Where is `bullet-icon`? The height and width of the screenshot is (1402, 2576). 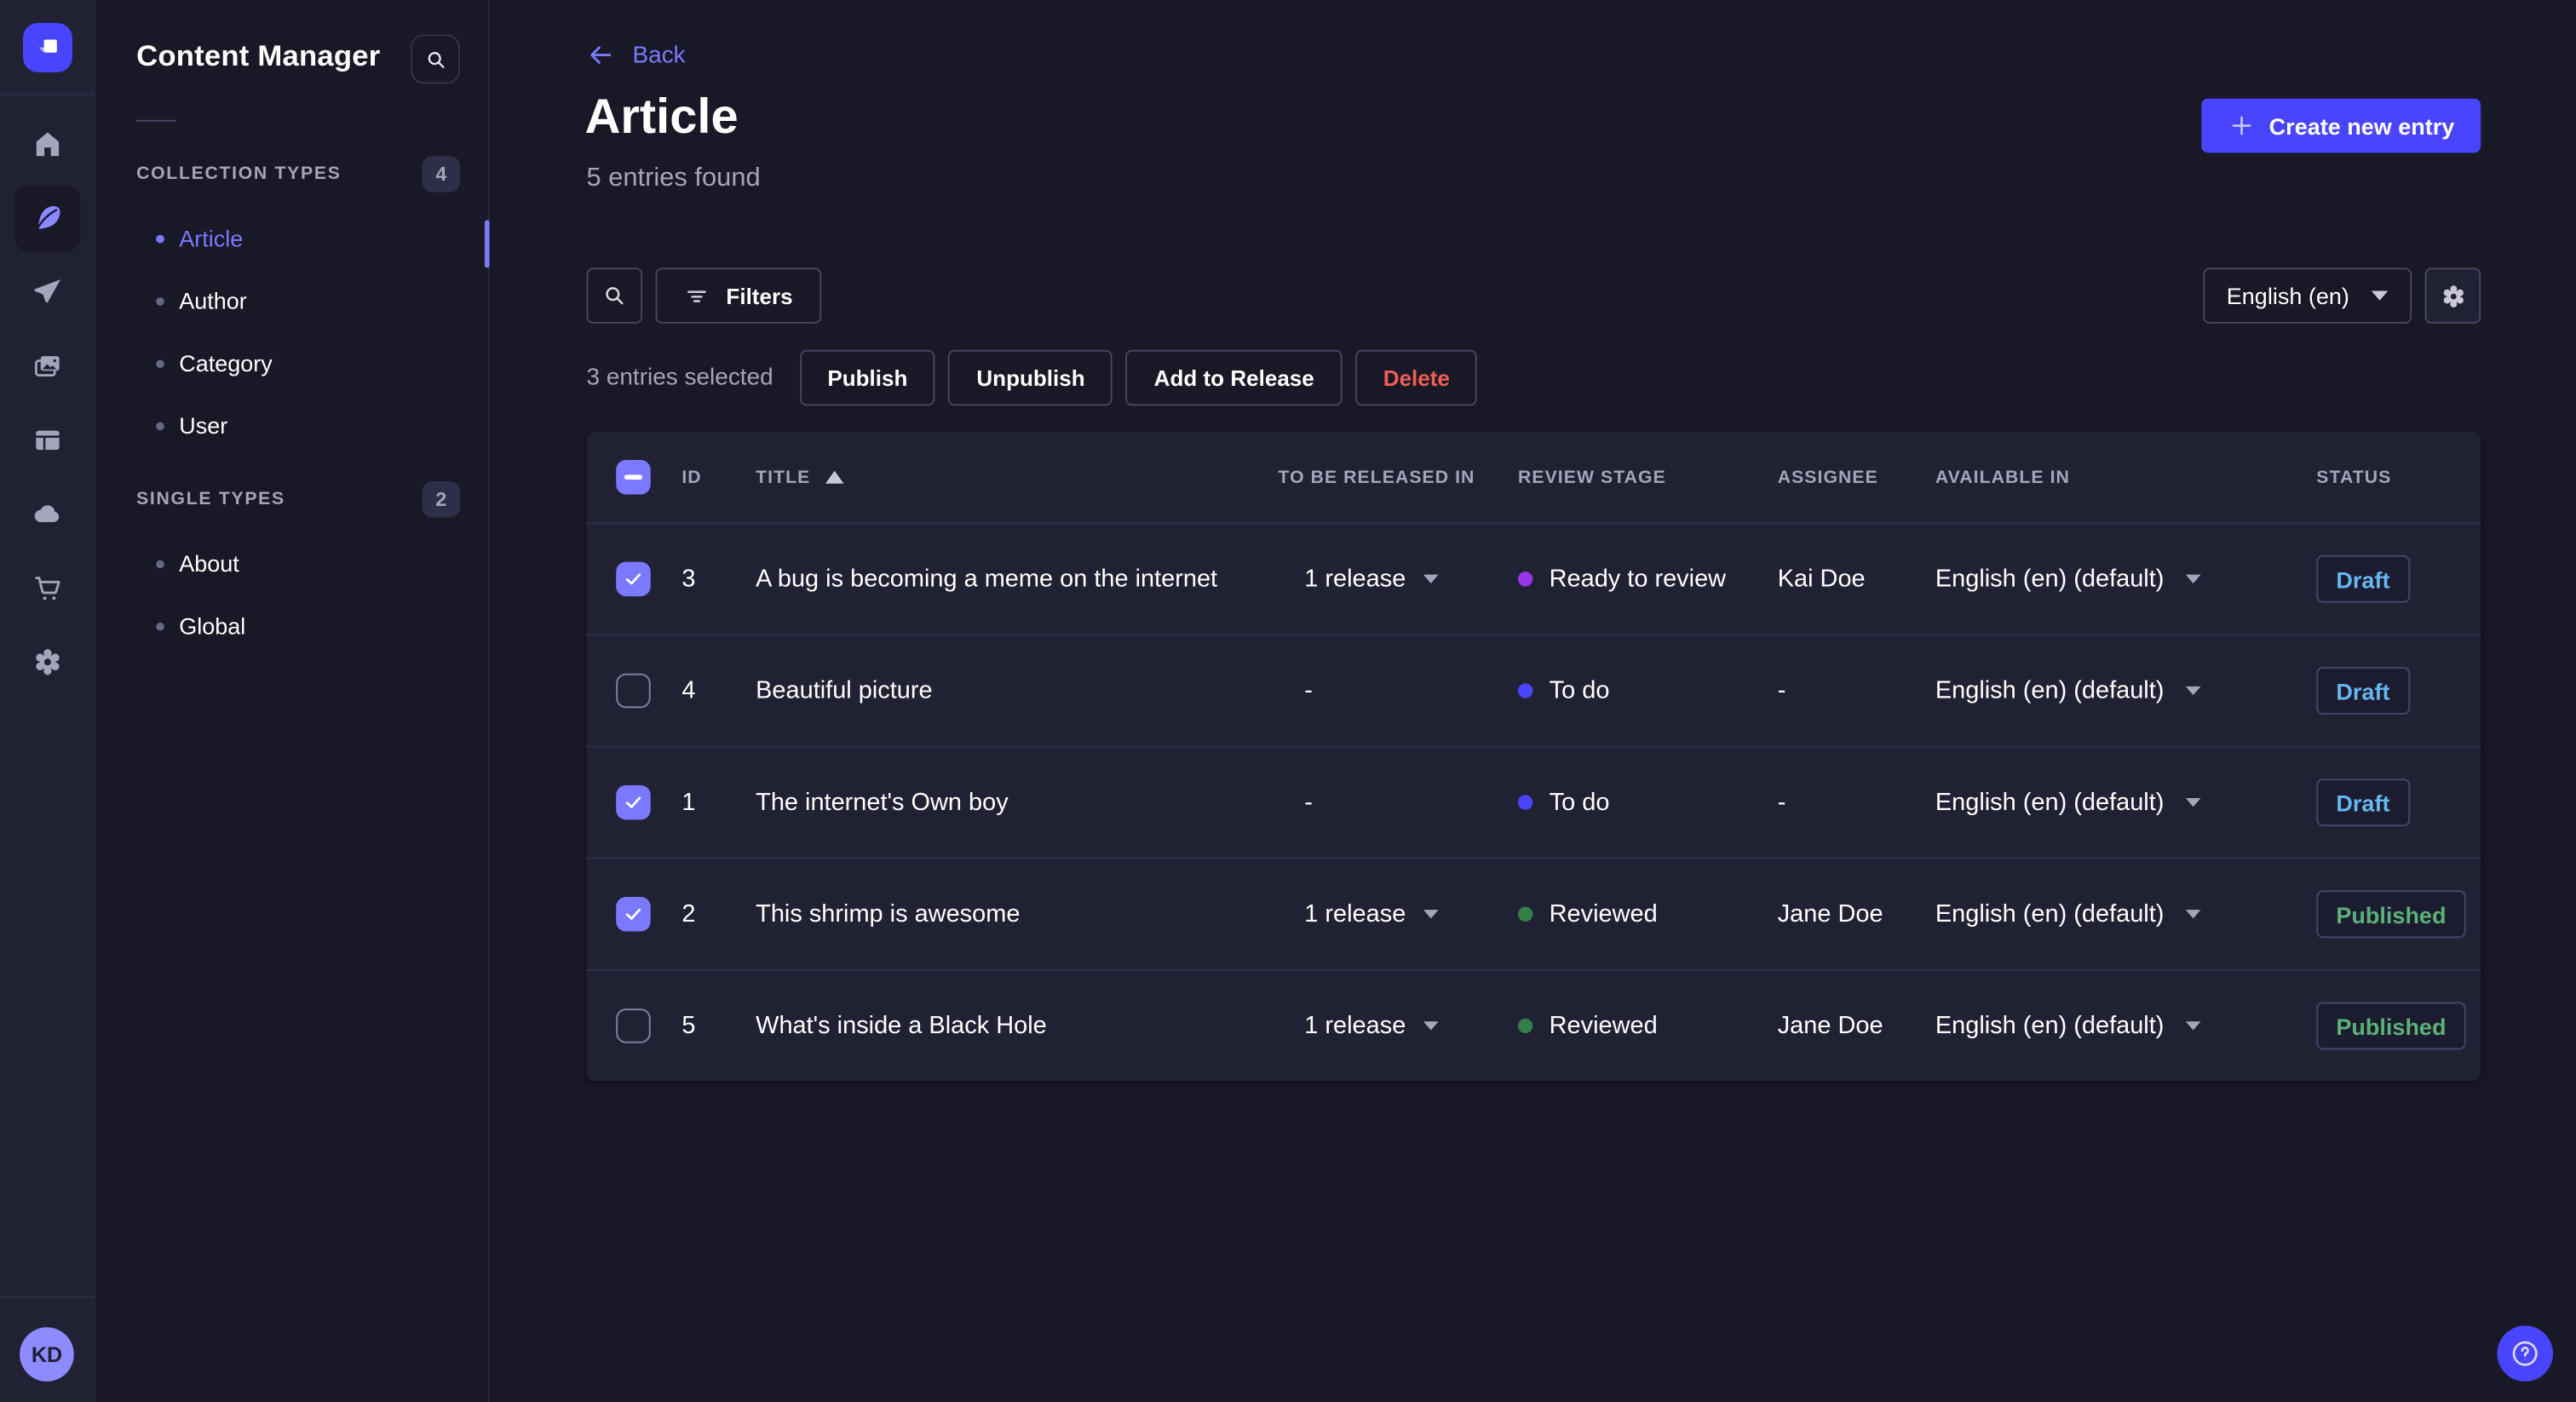
bullet-icon is located at coordinates (160, 363).